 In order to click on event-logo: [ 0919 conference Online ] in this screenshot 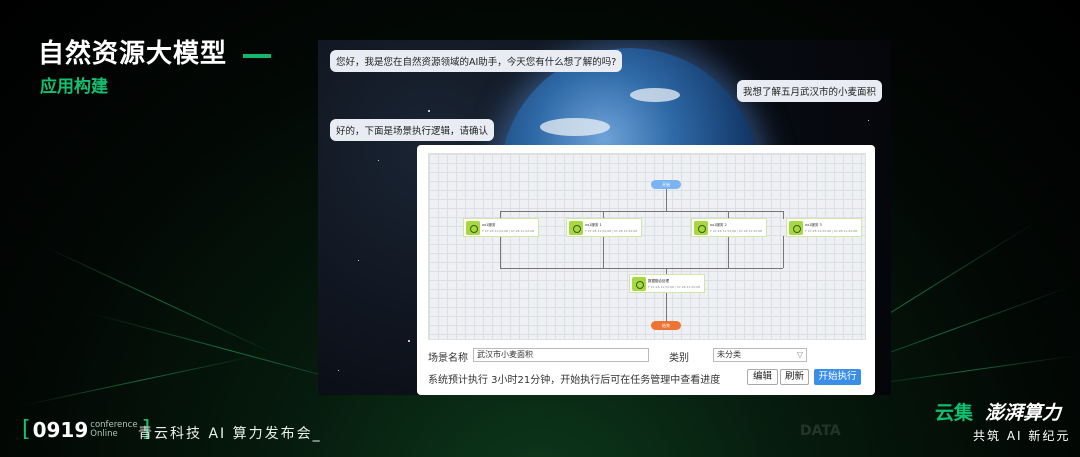, I will do `click(86, 429)`.